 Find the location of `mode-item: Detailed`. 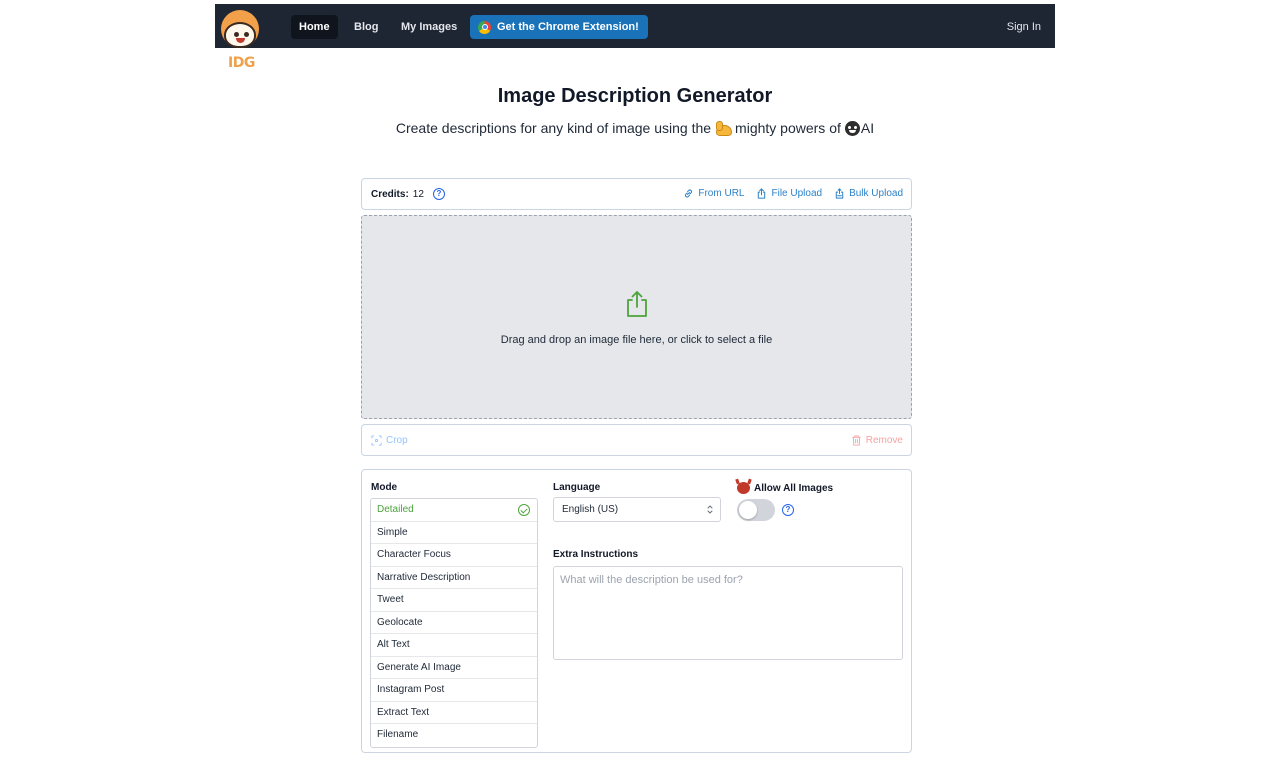

mode-item: Detailed is located at coordinates (454, 510).